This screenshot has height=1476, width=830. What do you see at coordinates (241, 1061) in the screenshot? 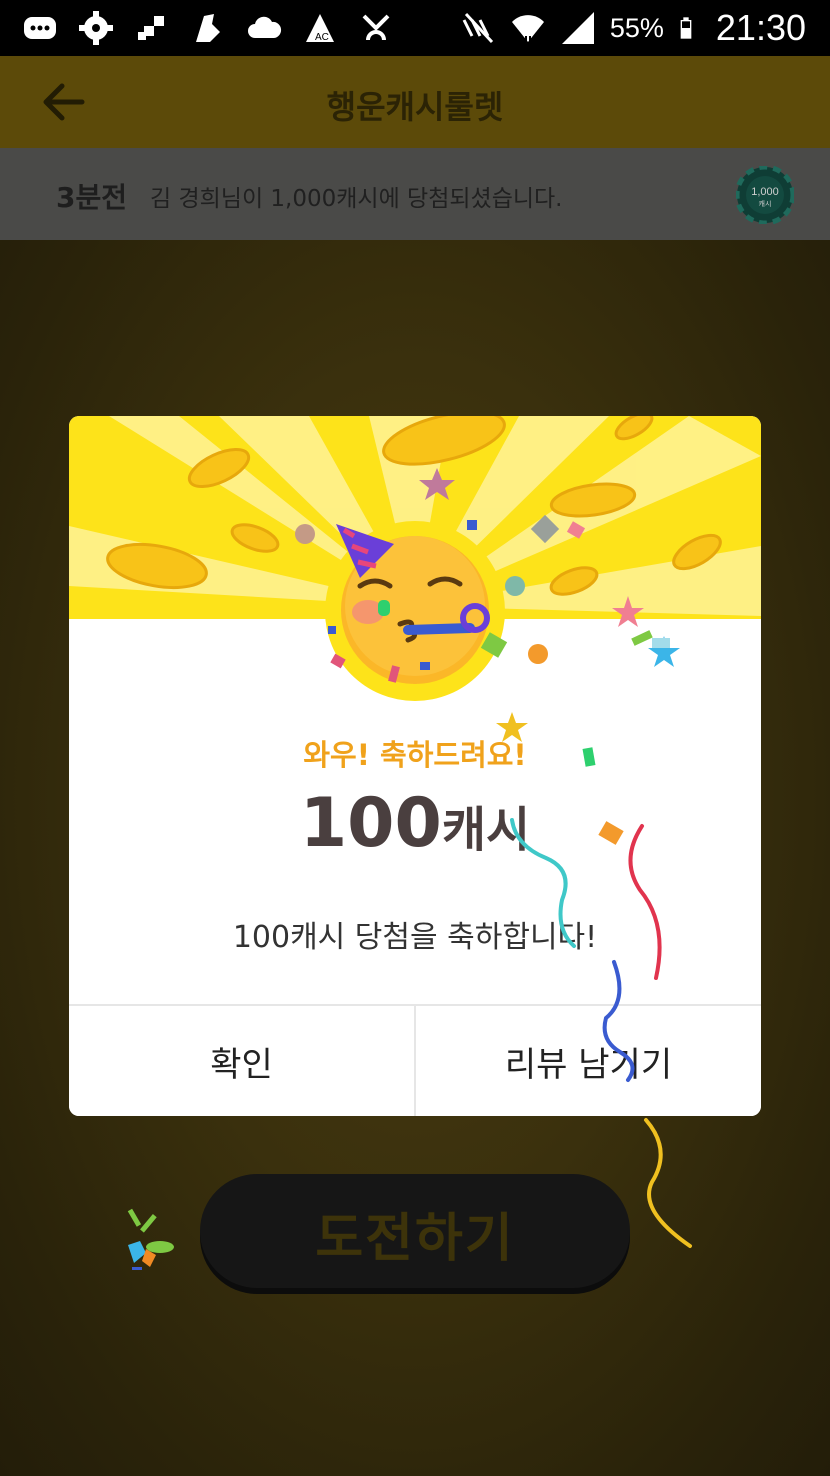
I see `confirm-button: 확인` at bounding box center [241, 1061].